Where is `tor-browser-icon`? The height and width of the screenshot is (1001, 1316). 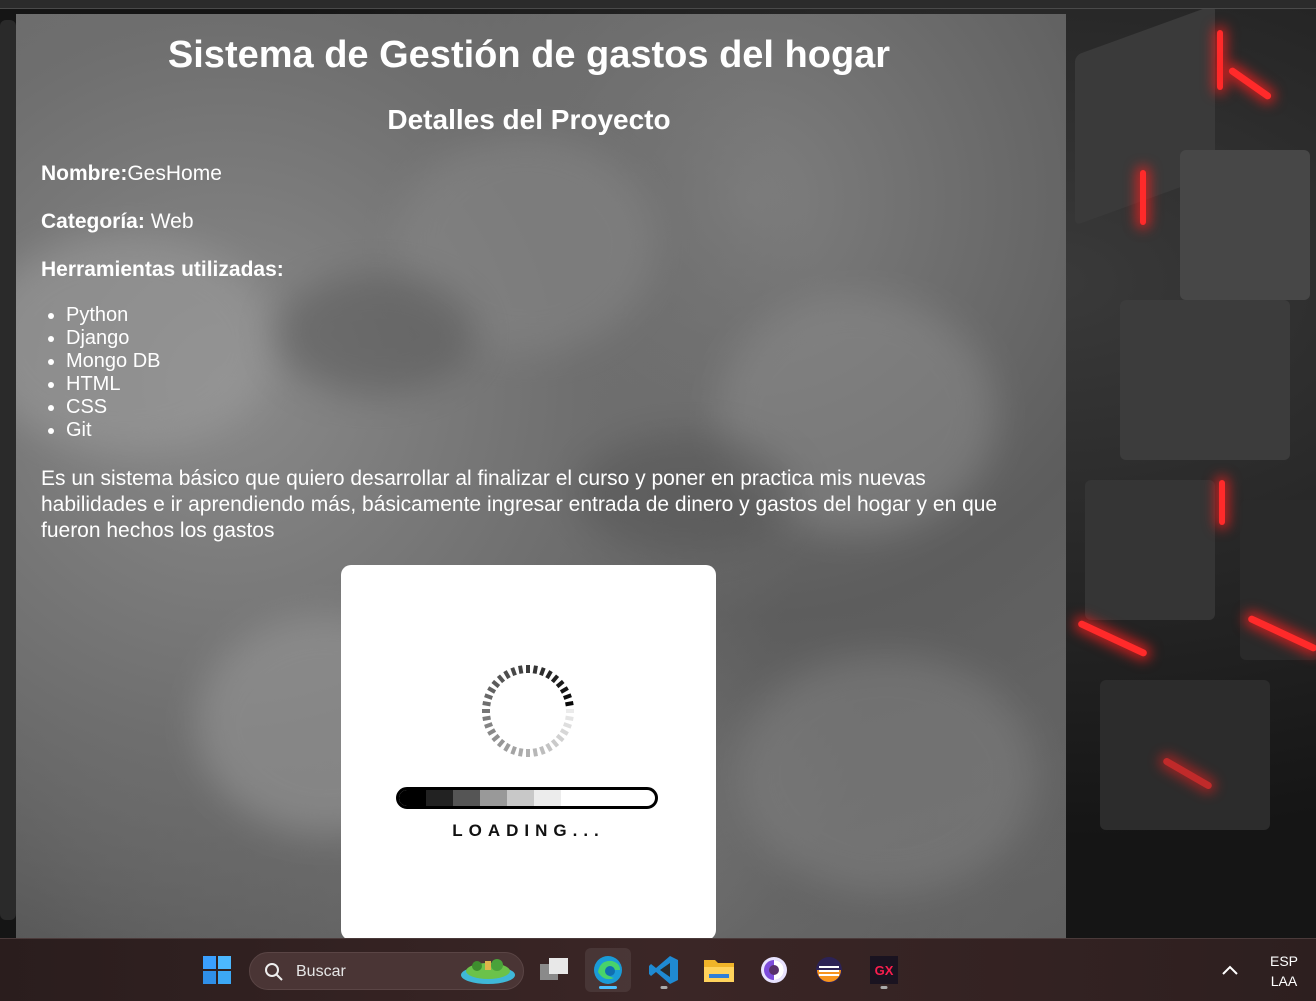 tor-browser-icon is located at coordinates (774, 970).